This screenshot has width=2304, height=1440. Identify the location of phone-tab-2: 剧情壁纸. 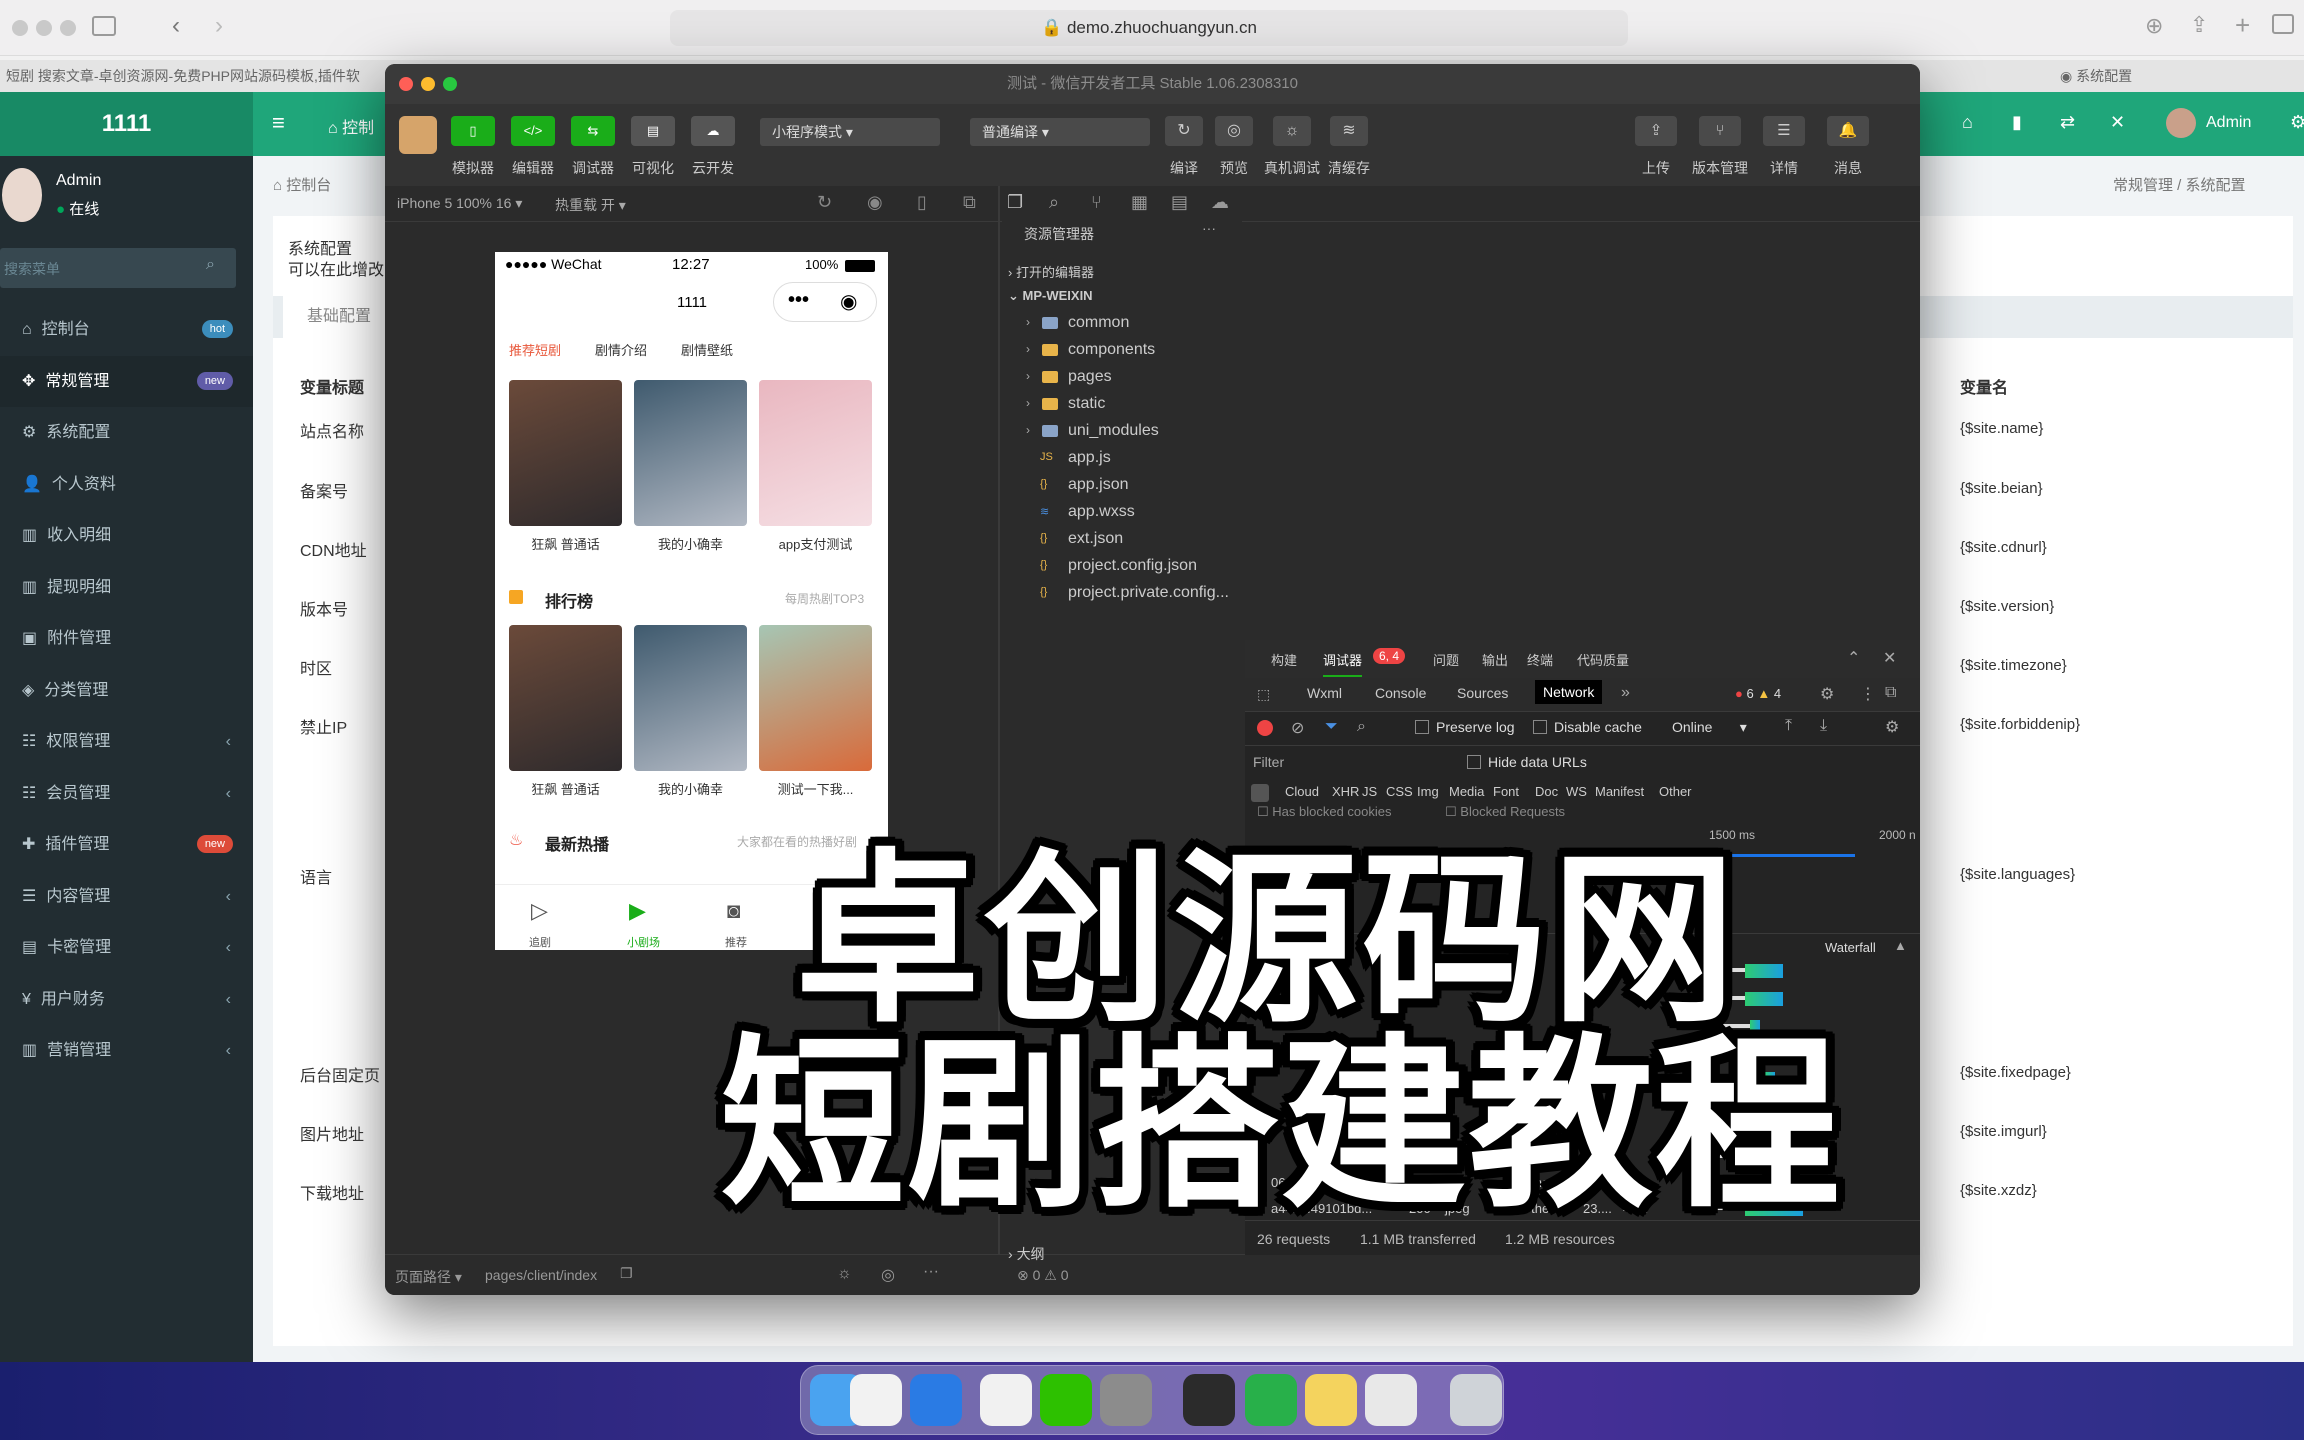
(707, 349).